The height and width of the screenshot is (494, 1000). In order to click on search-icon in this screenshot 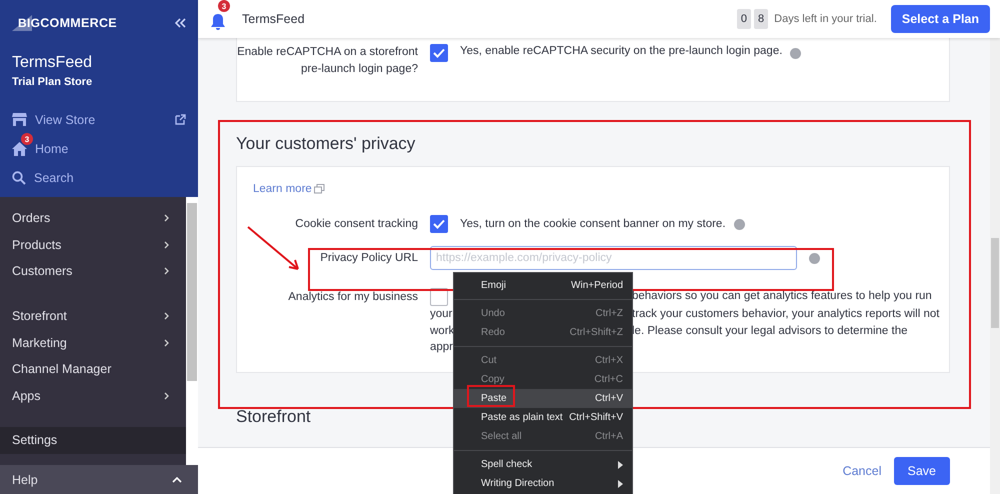, I will do `click(19, 177)`.